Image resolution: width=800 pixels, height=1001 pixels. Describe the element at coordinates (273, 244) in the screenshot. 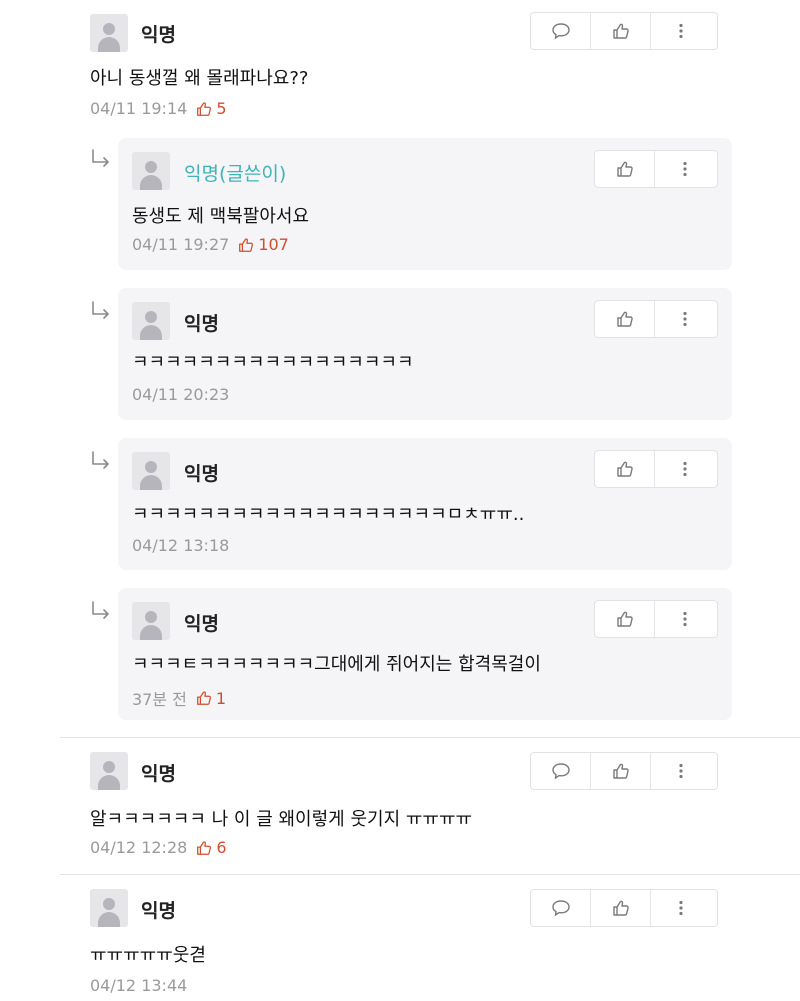

I see `like-count-value: 107` at that location.